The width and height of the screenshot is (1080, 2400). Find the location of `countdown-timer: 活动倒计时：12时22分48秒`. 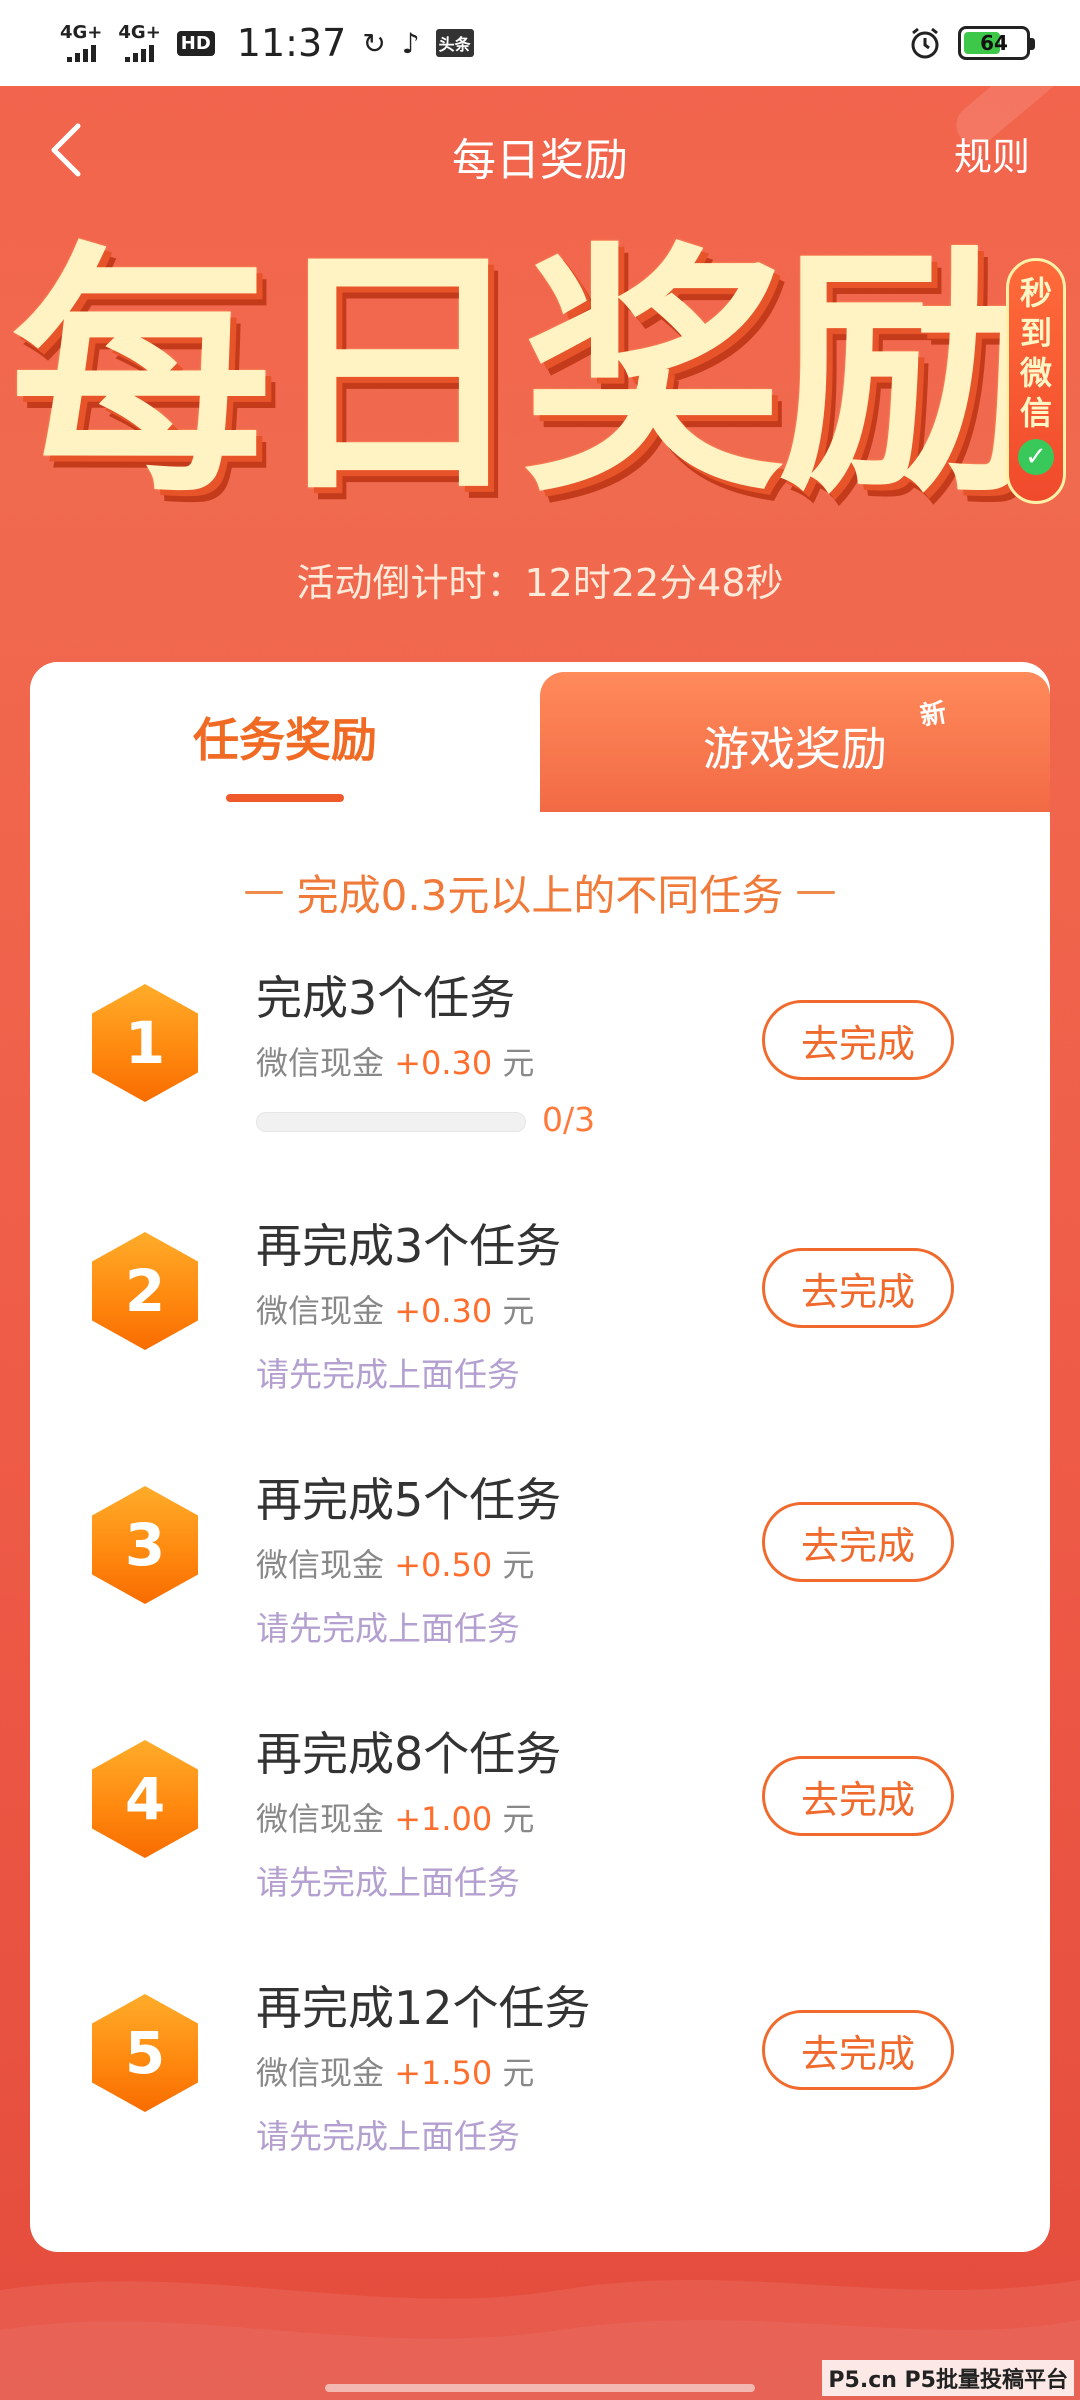

countdown-timer: 活动倒计时：12时22分48秒 is located at coordinates (540, 583).